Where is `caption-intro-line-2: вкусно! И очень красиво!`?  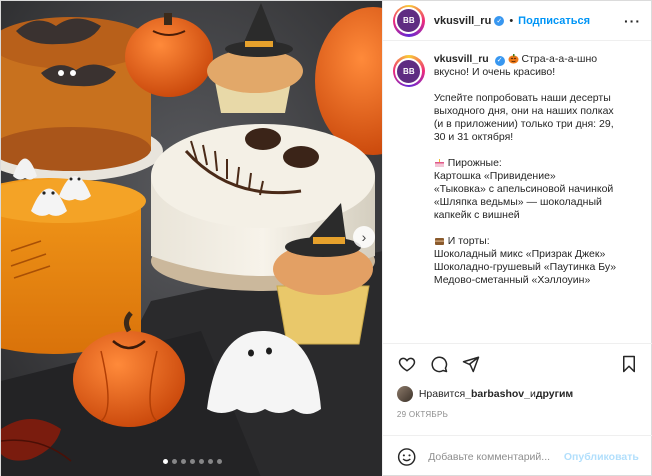 caption-intro-line-2: вкусно! И очень красиво! is located at coordinates (494, 72).